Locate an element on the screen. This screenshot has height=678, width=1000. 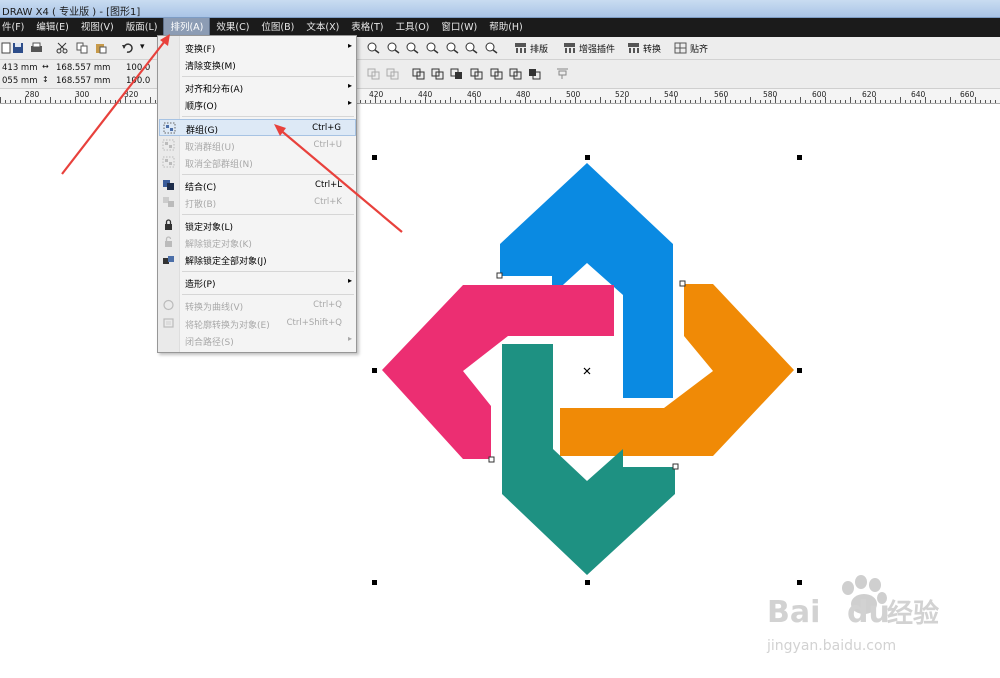
baidu-paw-logo: Bai du 经验 jingyan.baidu.com is located at coordinates (852, 614).